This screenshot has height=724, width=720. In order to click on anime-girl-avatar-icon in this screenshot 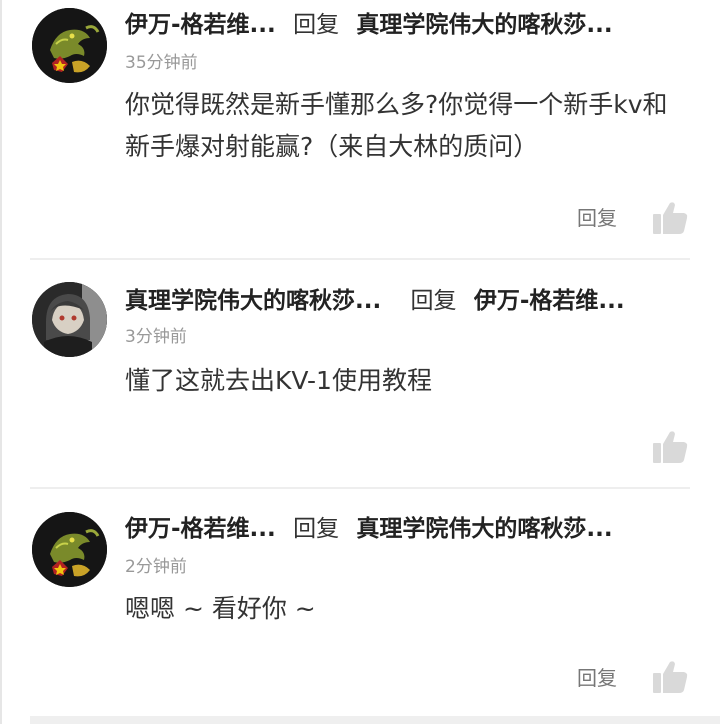, I will do `click(69, 319)`.